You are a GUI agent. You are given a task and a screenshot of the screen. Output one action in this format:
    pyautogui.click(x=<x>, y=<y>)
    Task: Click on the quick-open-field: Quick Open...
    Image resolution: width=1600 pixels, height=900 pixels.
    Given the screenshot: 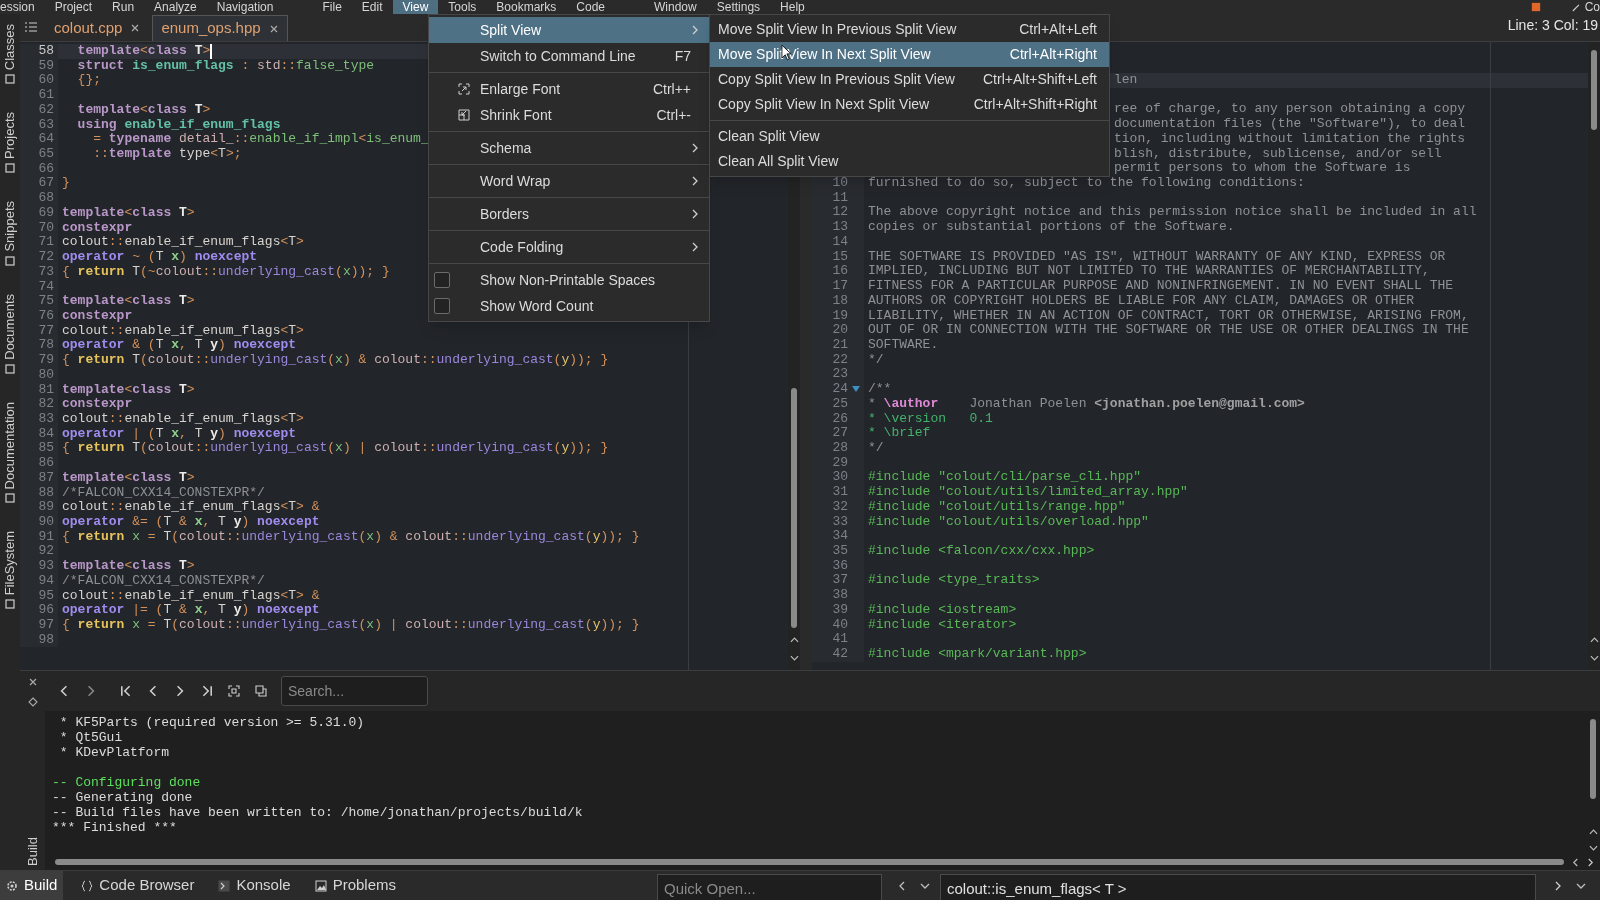 What is the action you would take?
    pyautogui.click(x=769, y=886)
    